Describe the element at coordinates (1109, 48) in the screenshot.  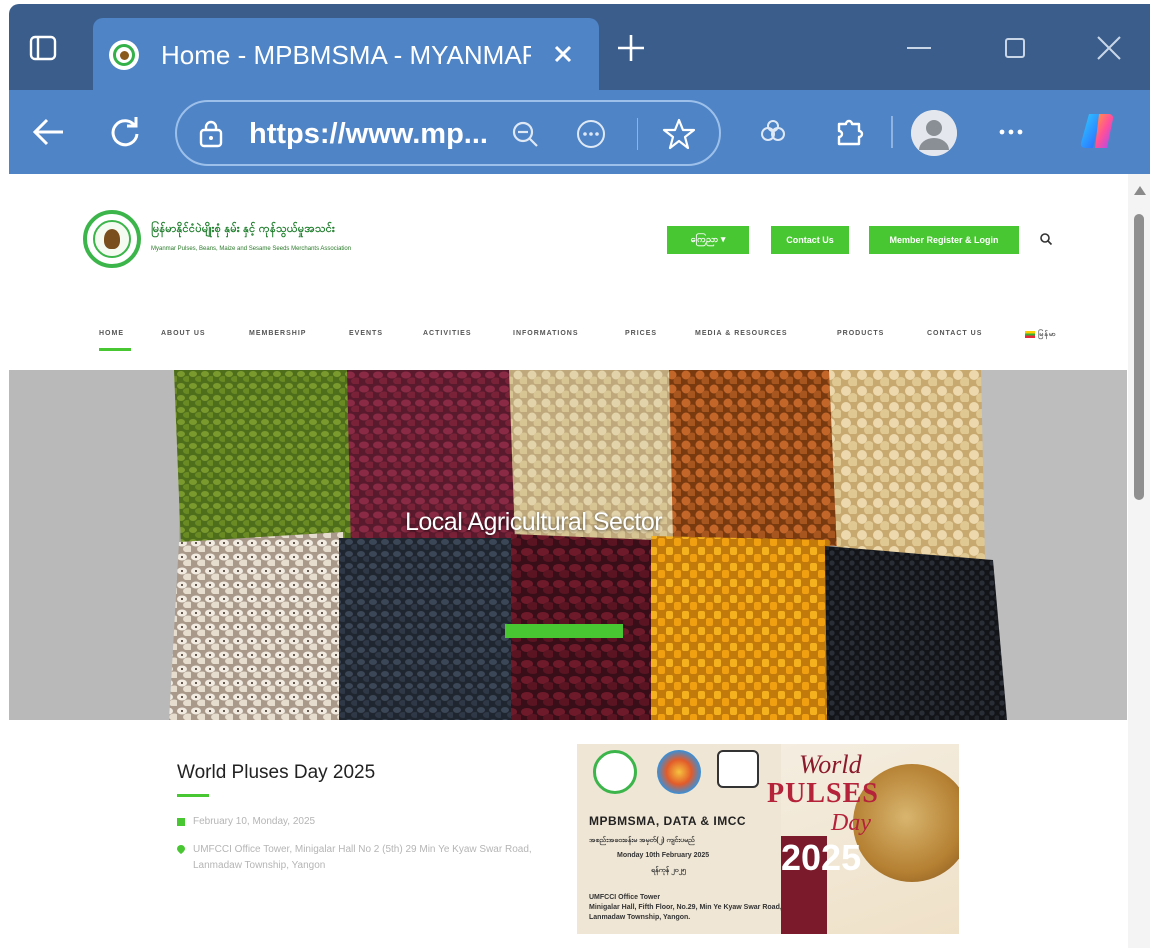
I see `window-close-icon` at that location.